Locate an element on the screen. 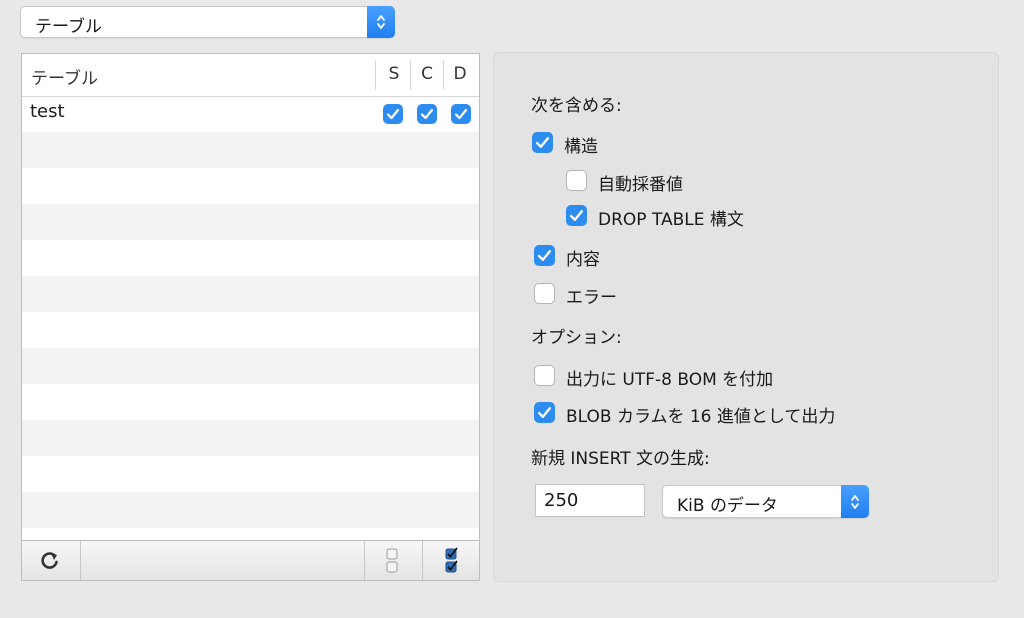  include-heading: 次を含める: is located at coordinates (576, 106).